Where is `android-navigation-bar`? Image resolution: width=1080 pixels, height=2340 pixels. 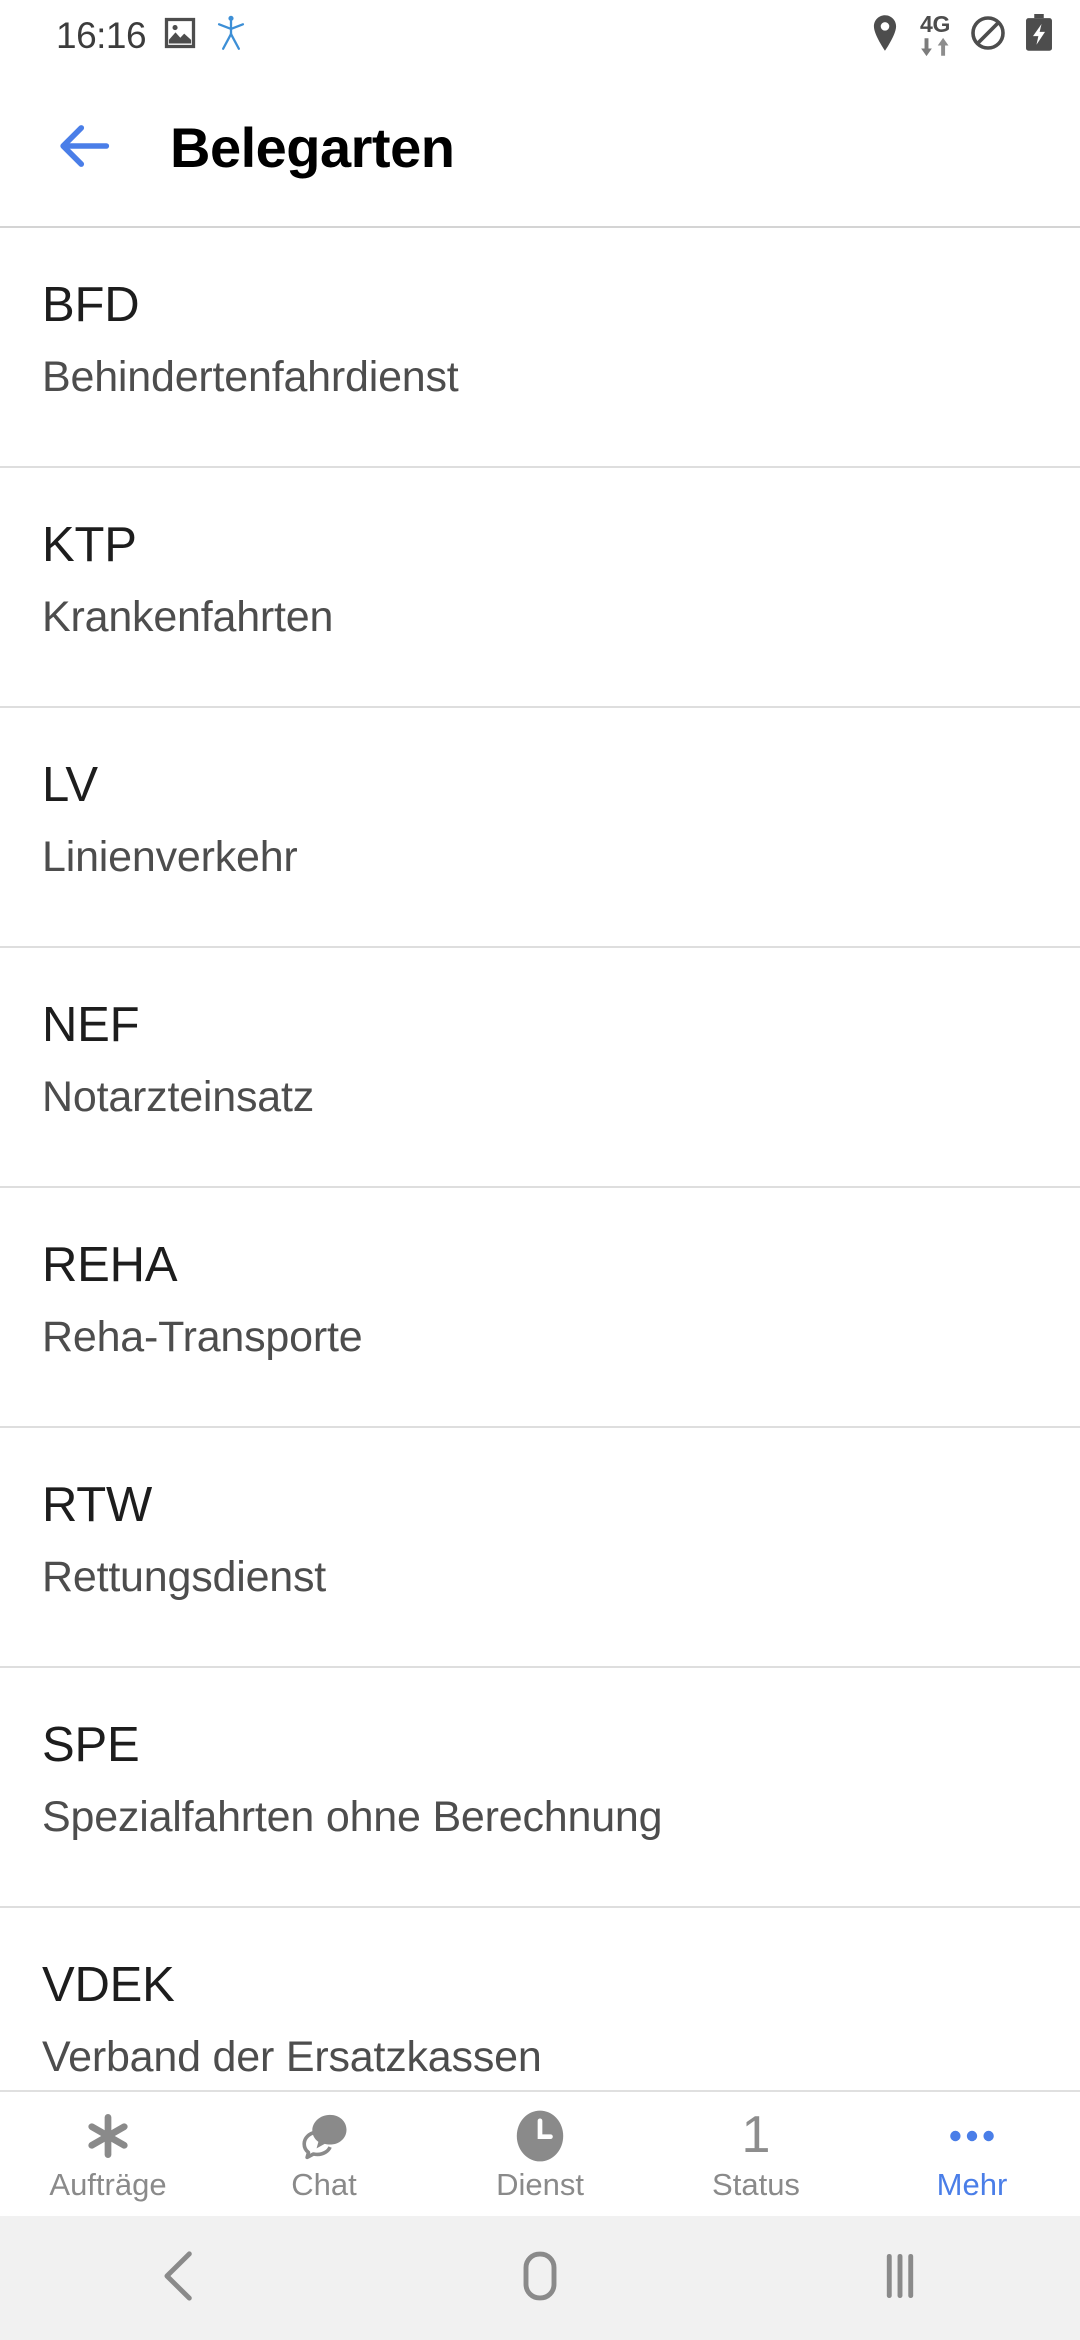 android-navigation-bar is located at coordinates (540, 2278).